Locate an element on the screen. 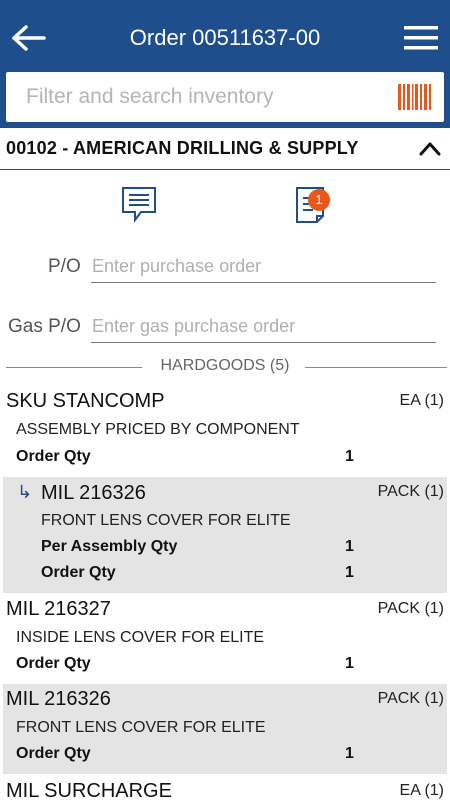  subdirectory-arrow-icon: ↳ is located at coordinates (25, 492).